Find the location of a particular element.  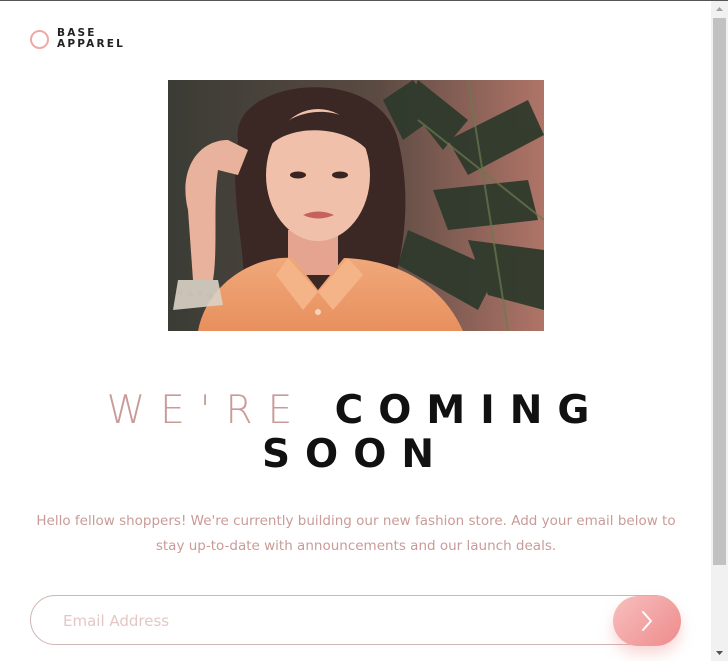

scroll-down-button is located at coordinates (719, 652).